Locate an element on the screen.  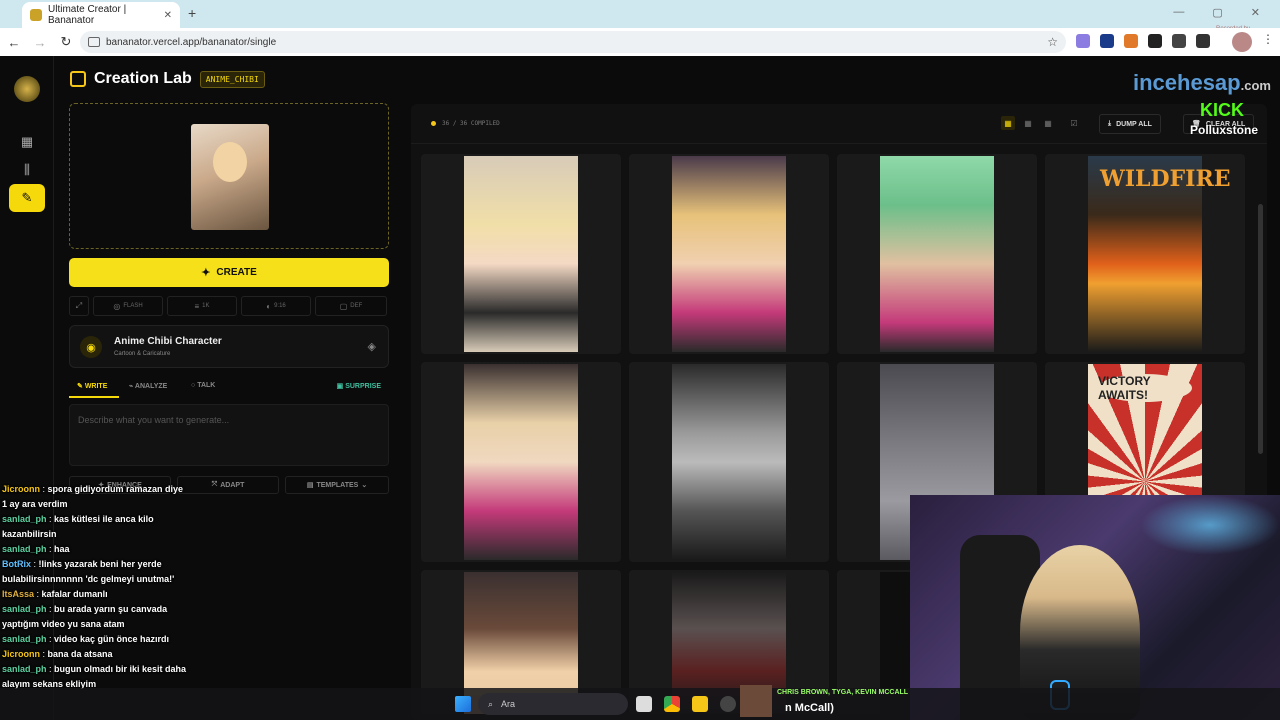
dump-all-label: DUMP ALL is located at coordinates (1134, 124).